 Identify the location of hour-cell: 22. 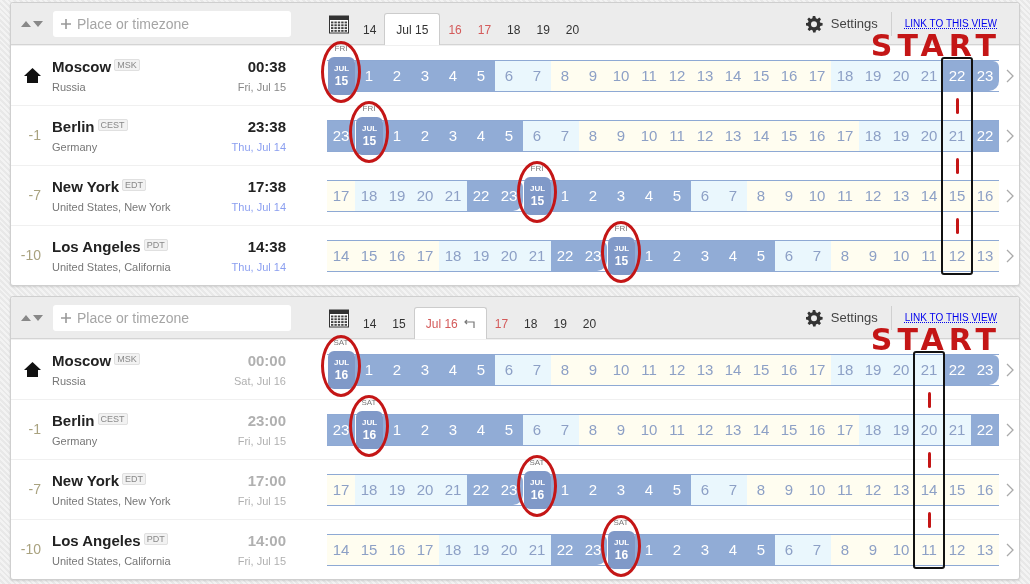
(565, 549).